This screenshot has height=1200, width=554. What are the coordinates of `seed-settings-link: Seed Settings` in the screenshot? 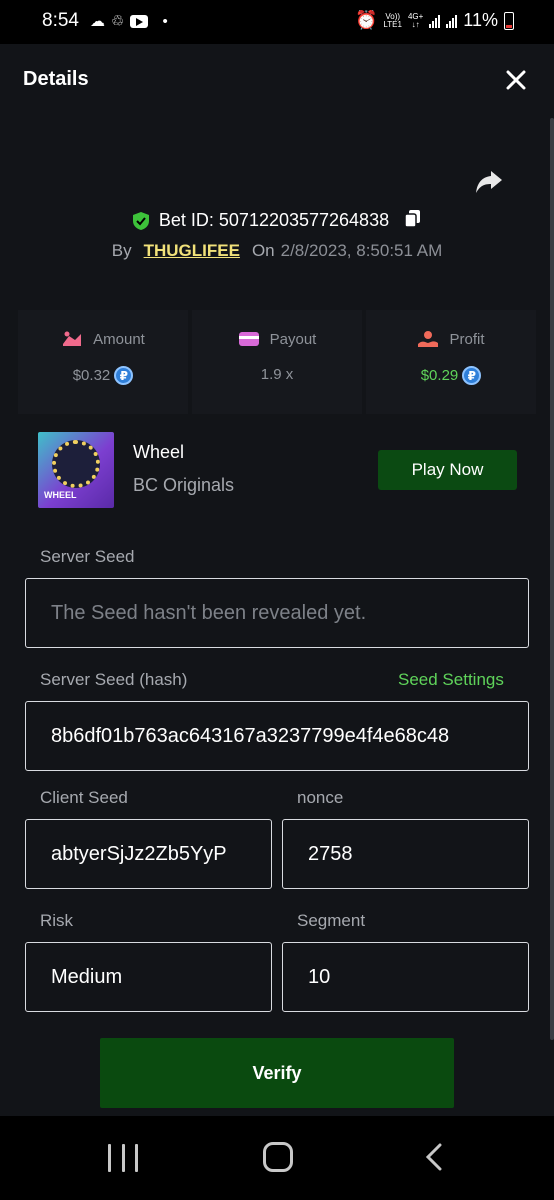 It's located at (451, 680).